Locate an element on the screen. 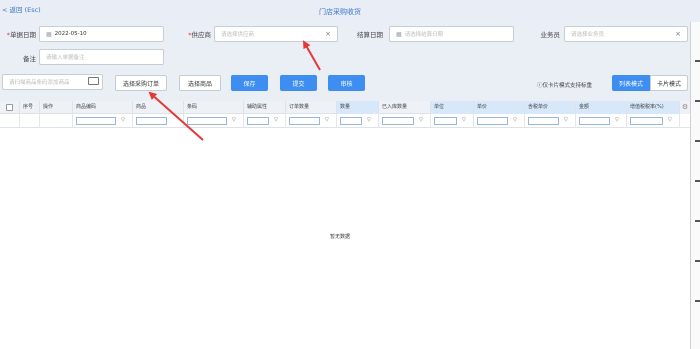  annotation-overlay is located at coordinates (234, 90).